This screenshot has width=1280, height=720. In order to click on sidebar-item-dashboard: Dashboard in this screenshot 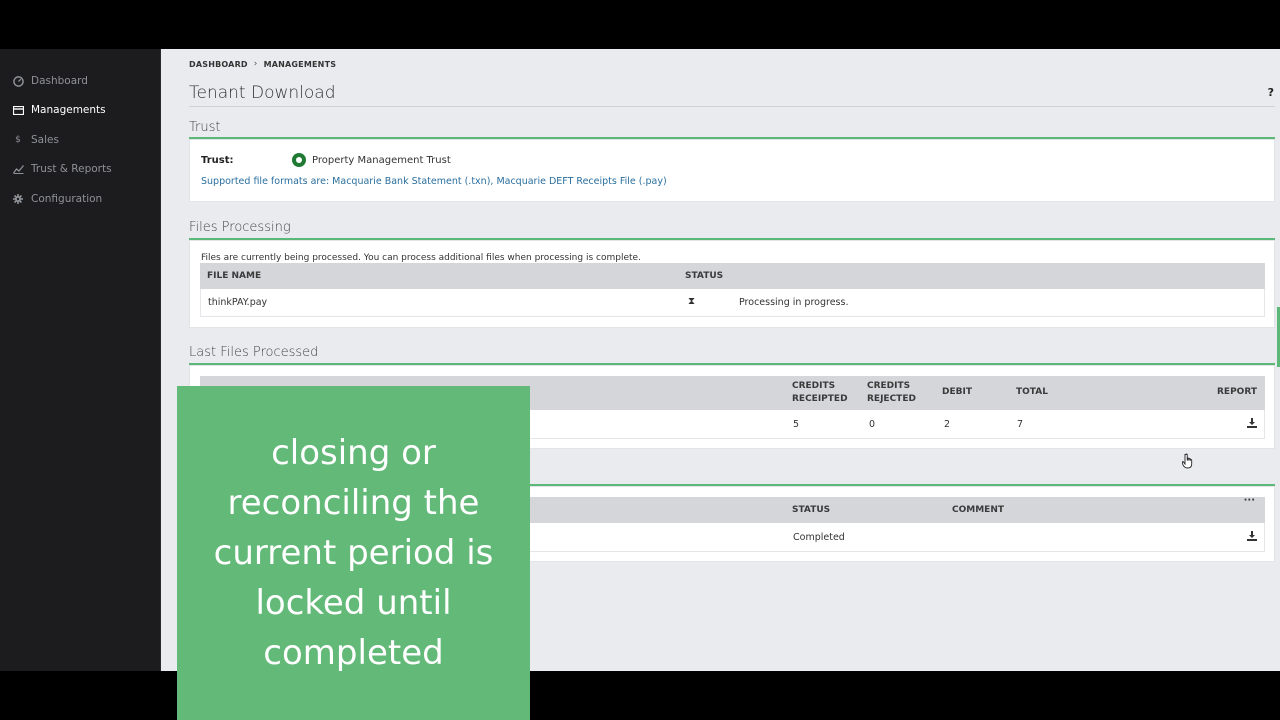, I will do `click(80, 81)`.